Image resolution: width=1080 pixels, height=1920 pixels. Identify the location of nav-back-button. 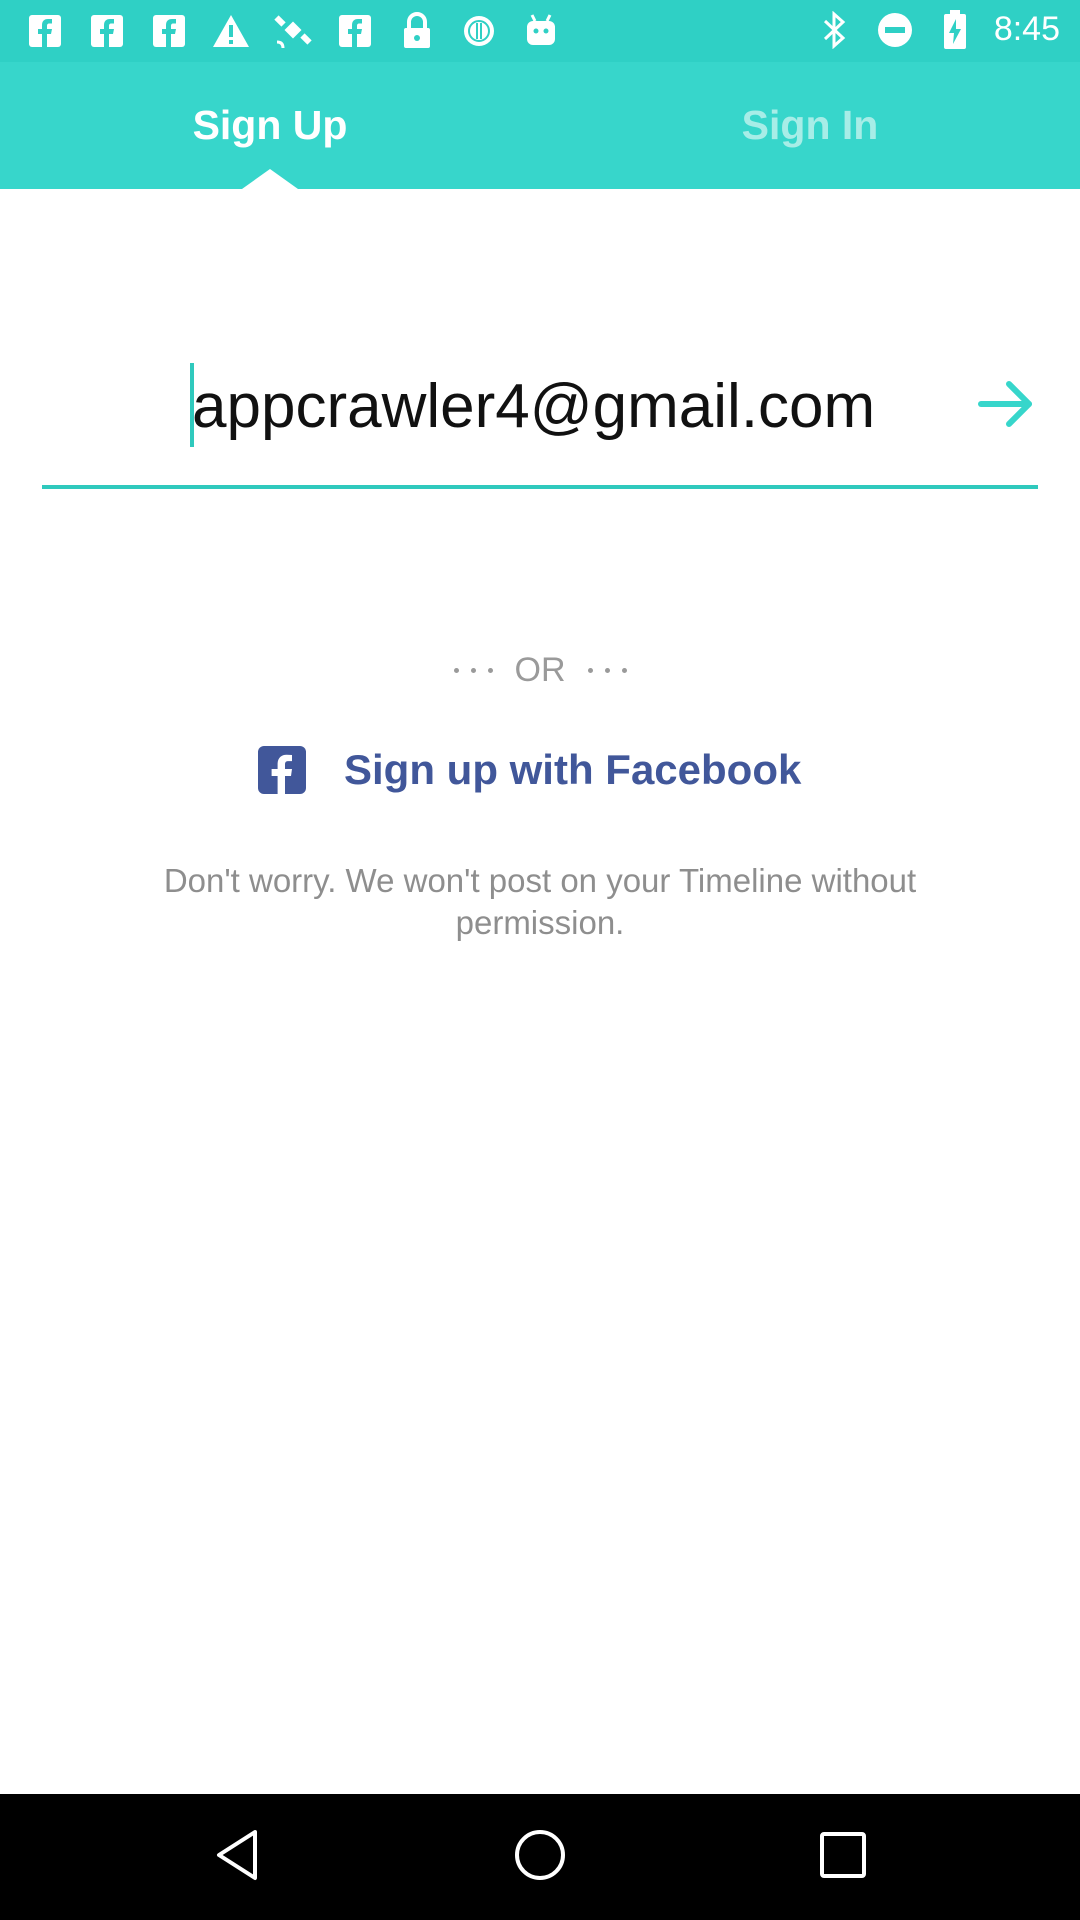
(237, 1857).